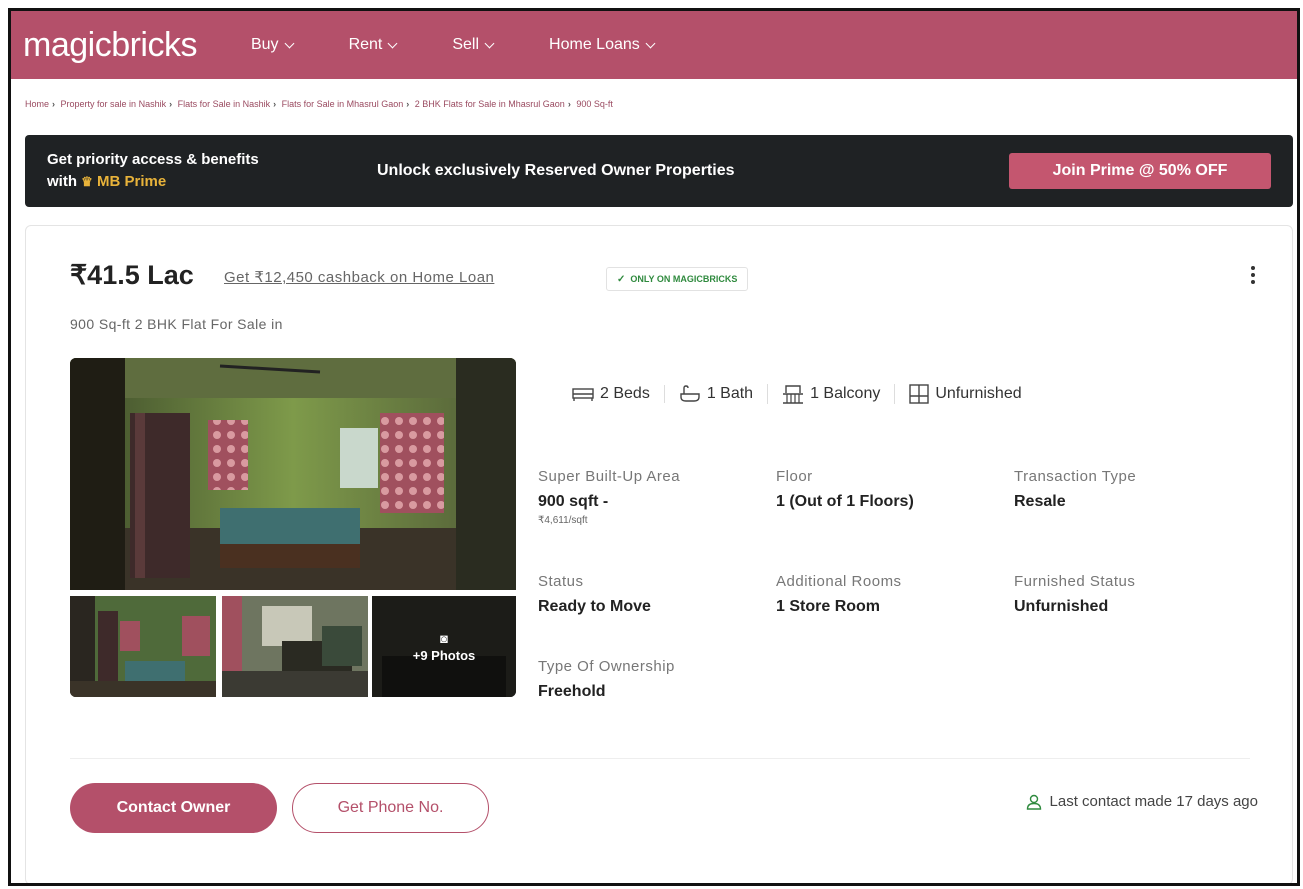 The width and height of the screenshot is (1303, 889). I want to click on last-contact-label: Last contact made 17 days ago, so click(1153, 801).